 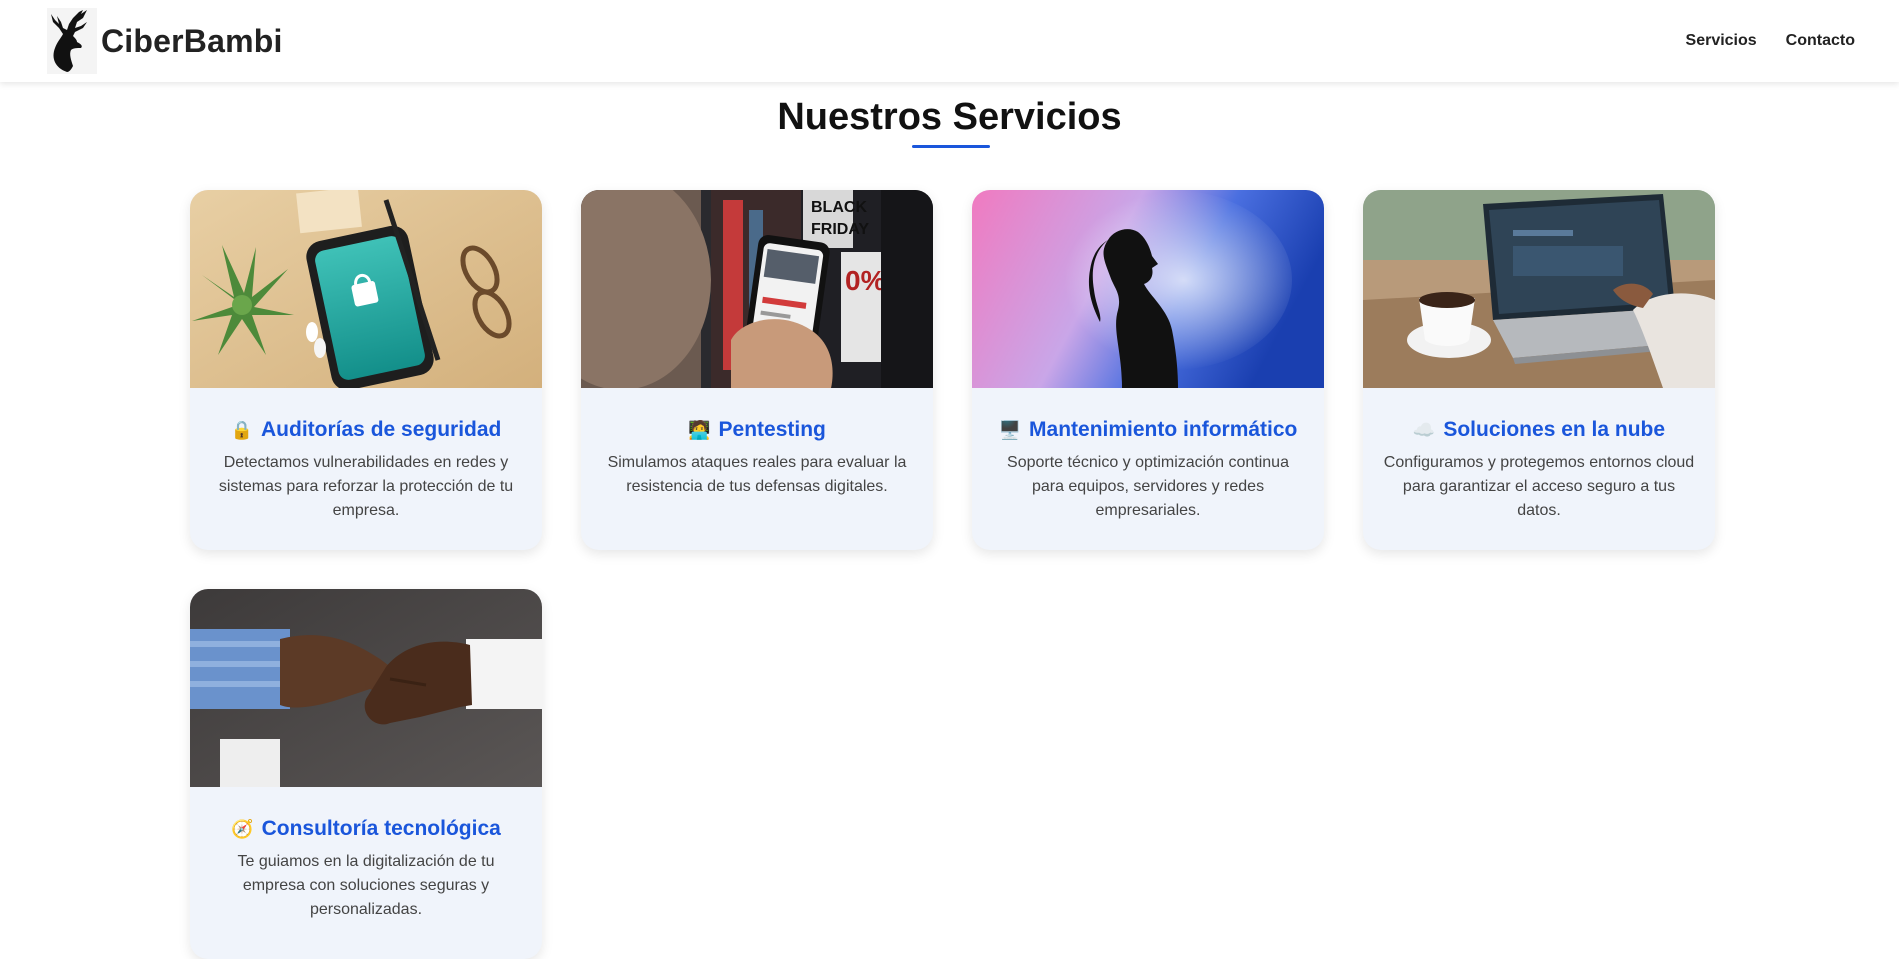 I want to click on card-title: 🧑‍💻 Pentesting, so click(x=757, y=430).